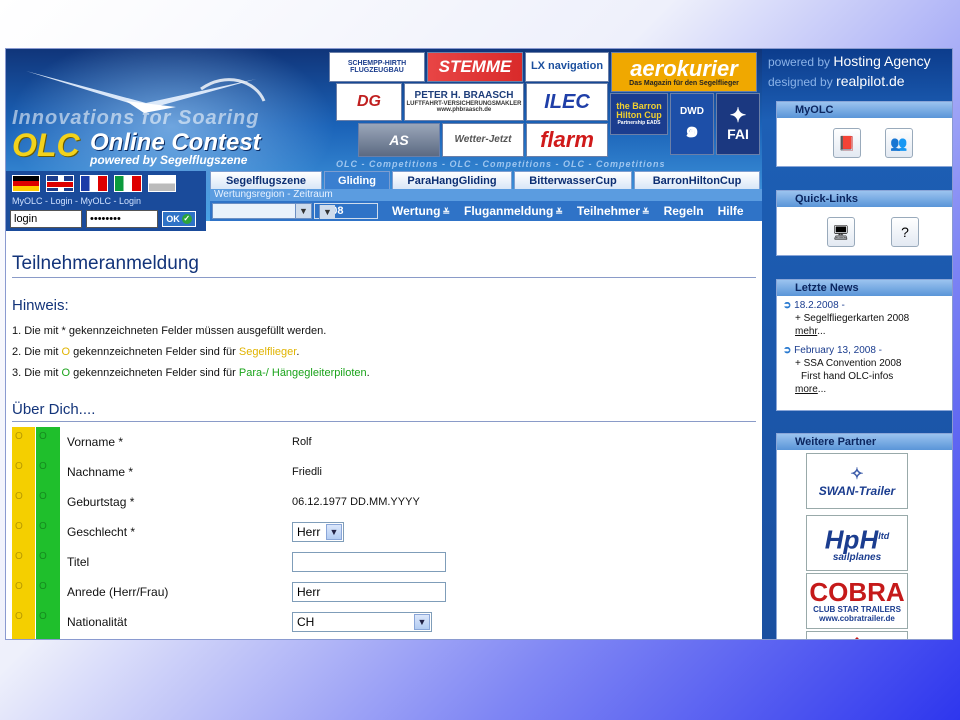 The width and height of the screenshot is (960, 720). I want to click on anrede-input, so click(369, 592).